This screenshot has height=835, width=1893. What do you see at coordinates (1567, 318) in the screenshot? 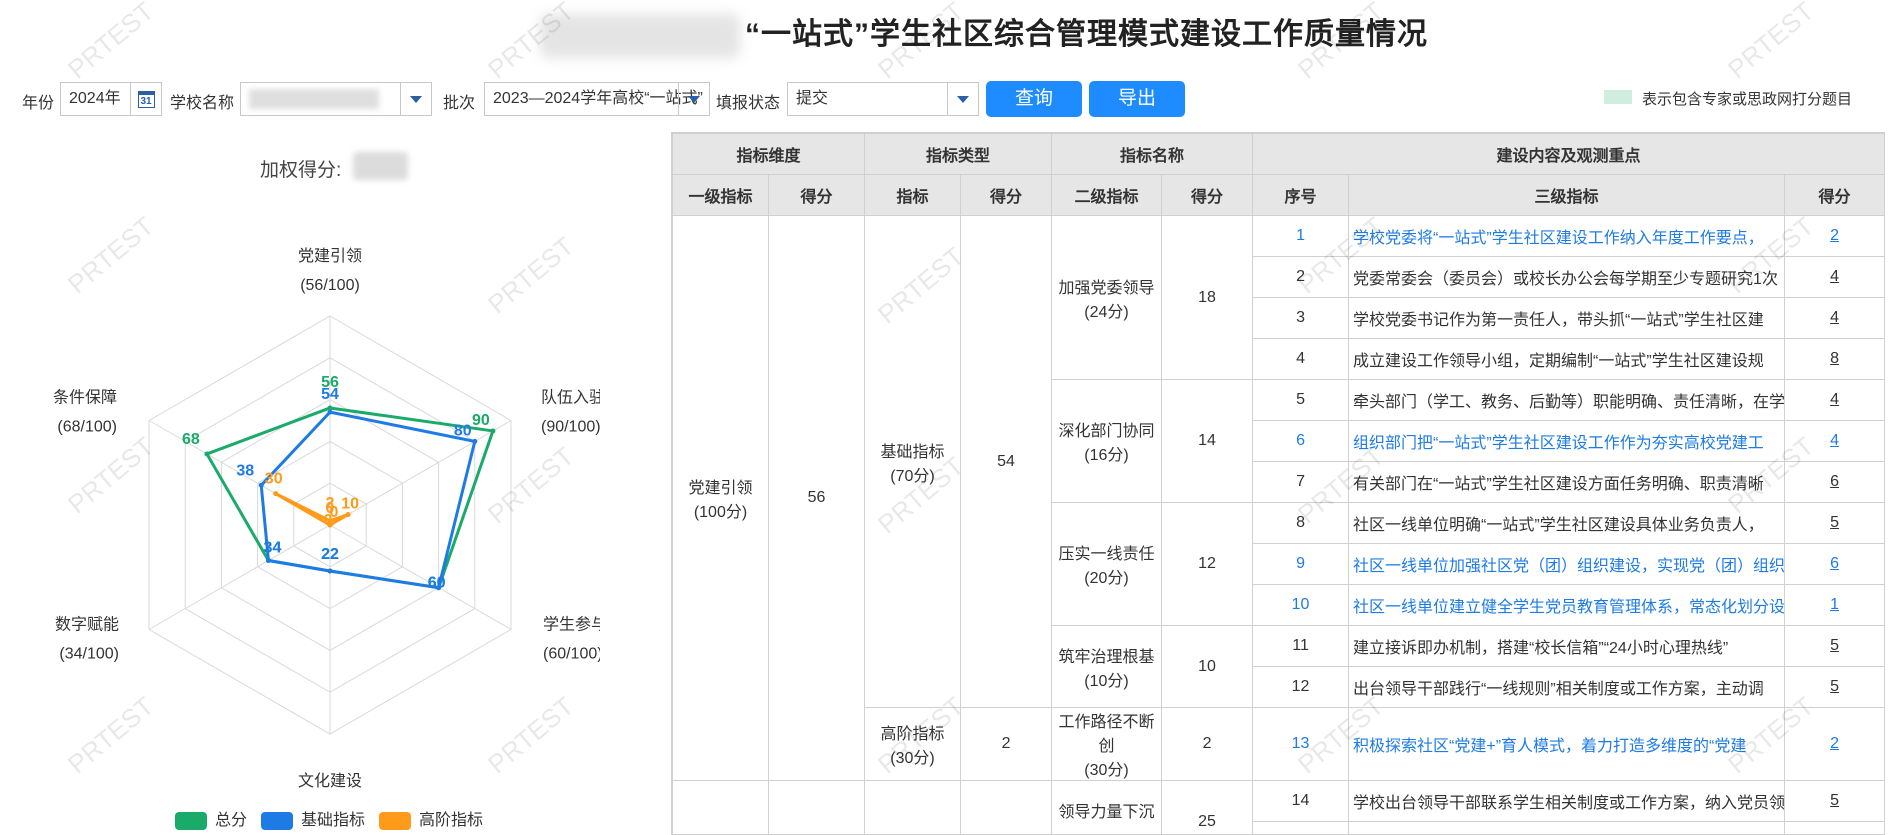
I see `level3-indicator-cell: 学校党委书记作为第一责任人，带头抓“一站式”学生社区建` at bounding box center [1567, 318].